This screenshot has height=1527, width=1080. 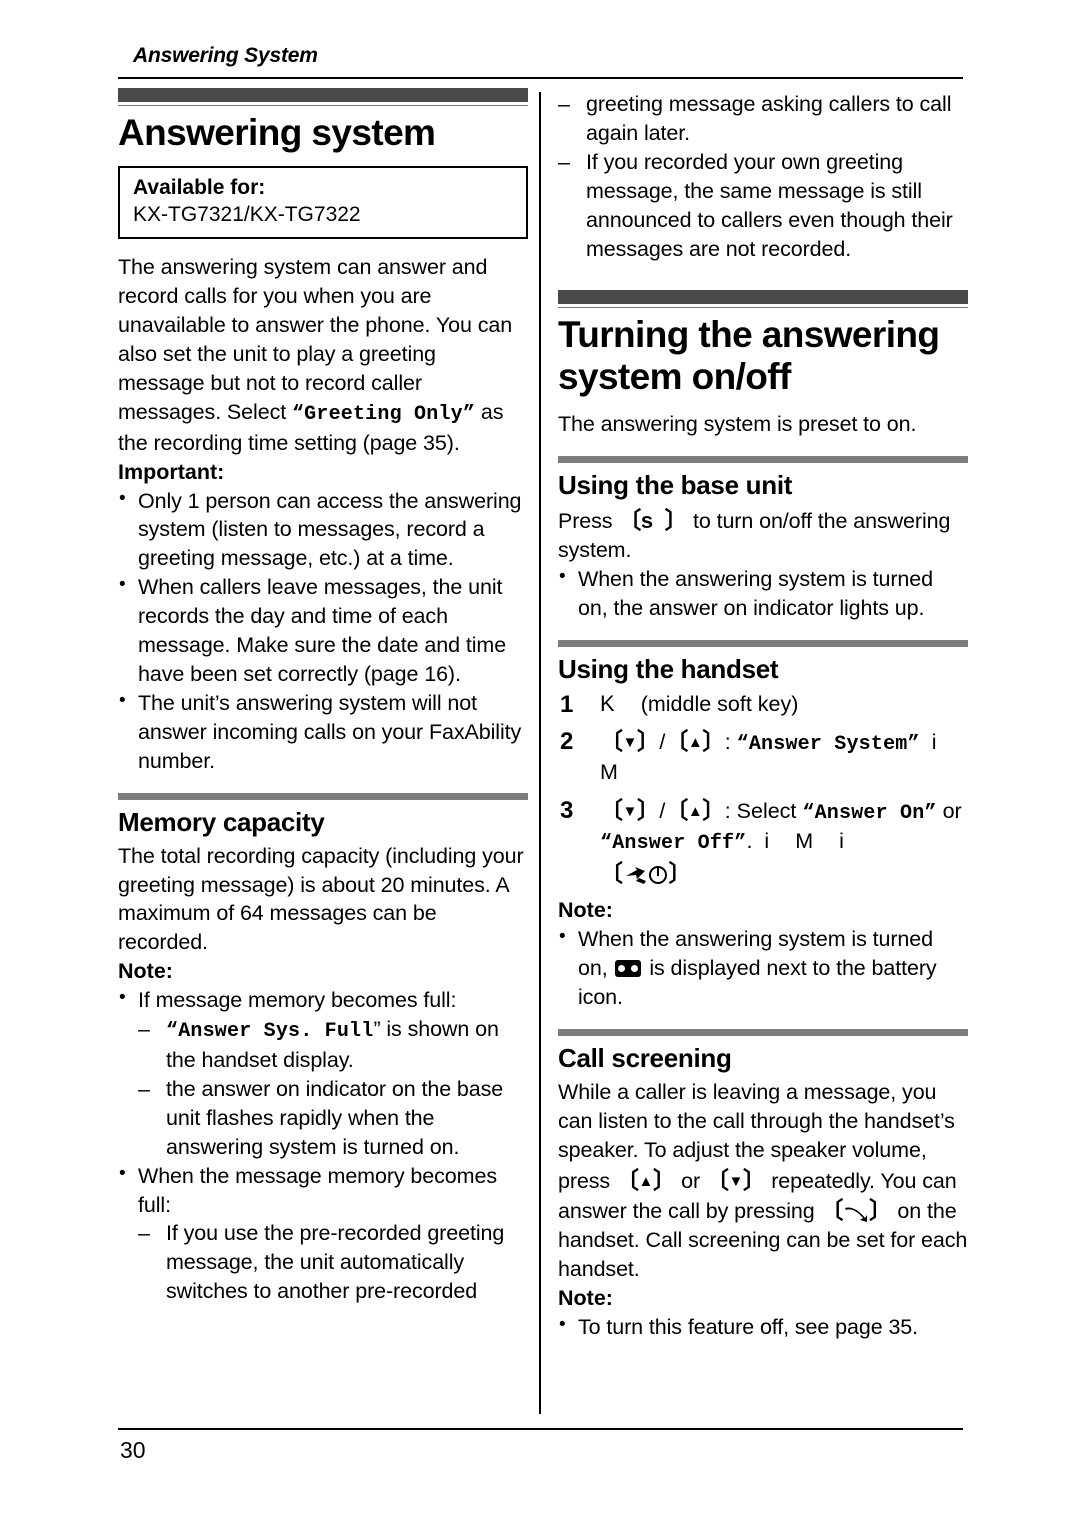 What do you see at coordinates (767, 841) in the screenshot?
I see `step-3-arrow-glyph-1: i` at bounding box center [767, 841].